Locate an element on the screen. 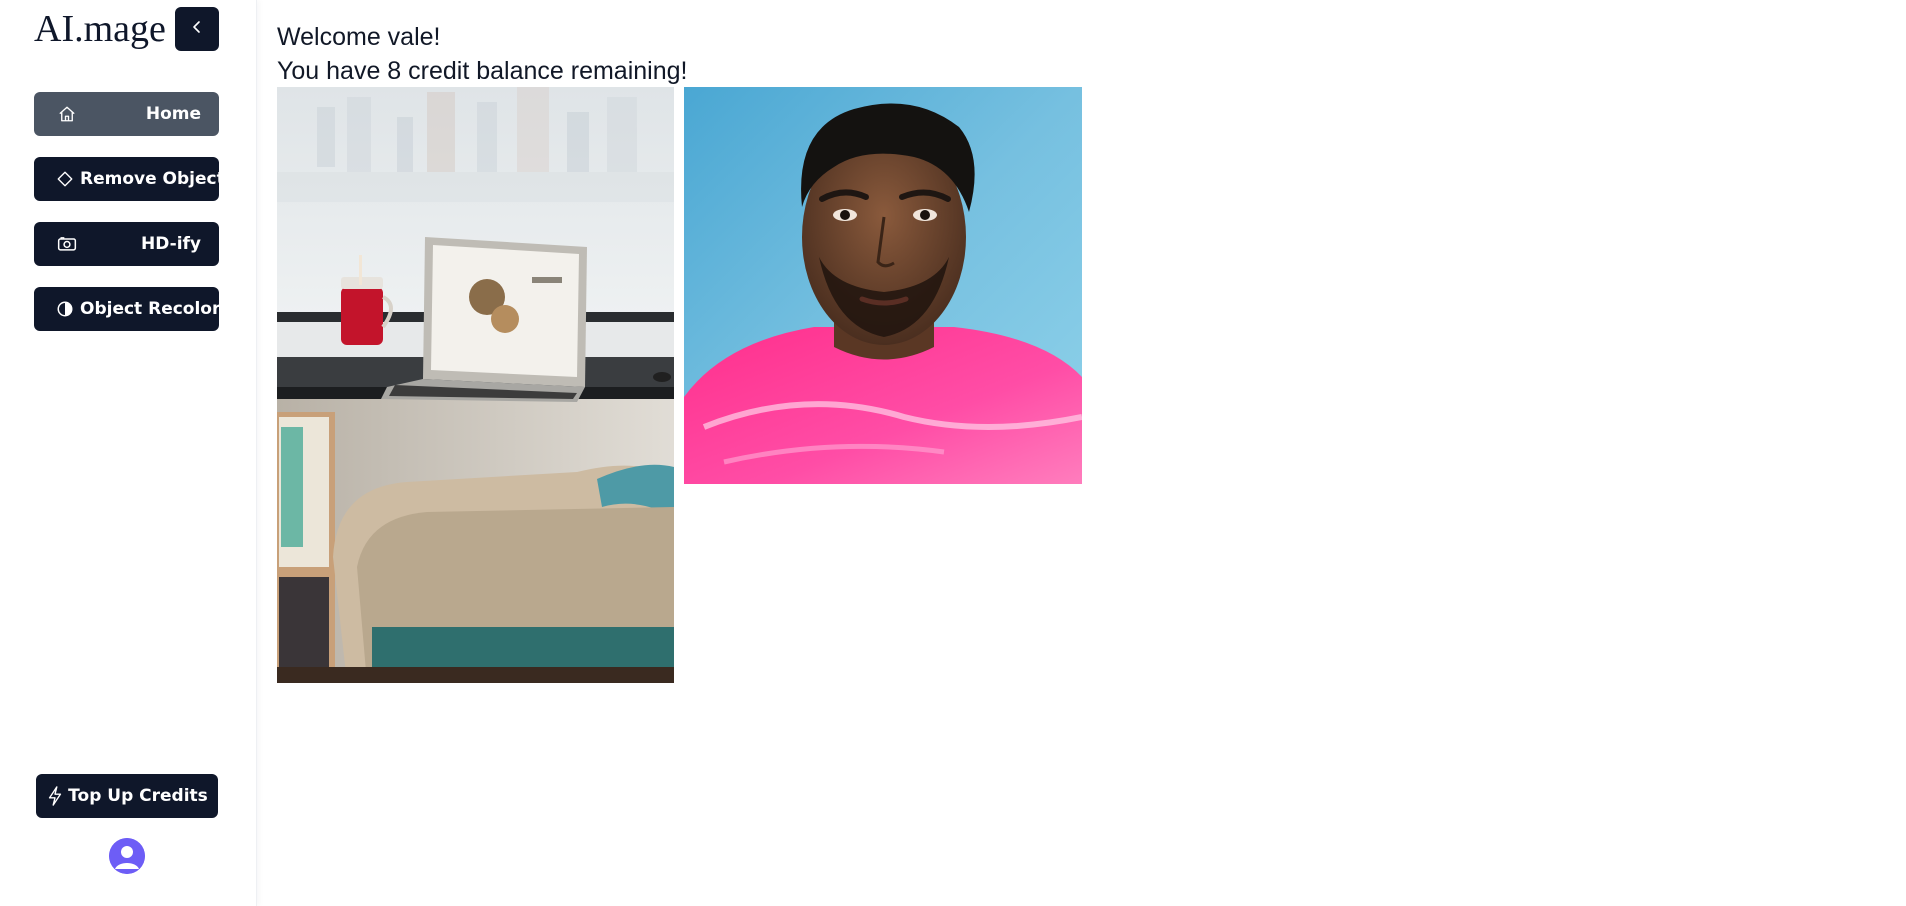 The image size is (1906, 906). user-avatar-icon is located at coordinates (127, 856).